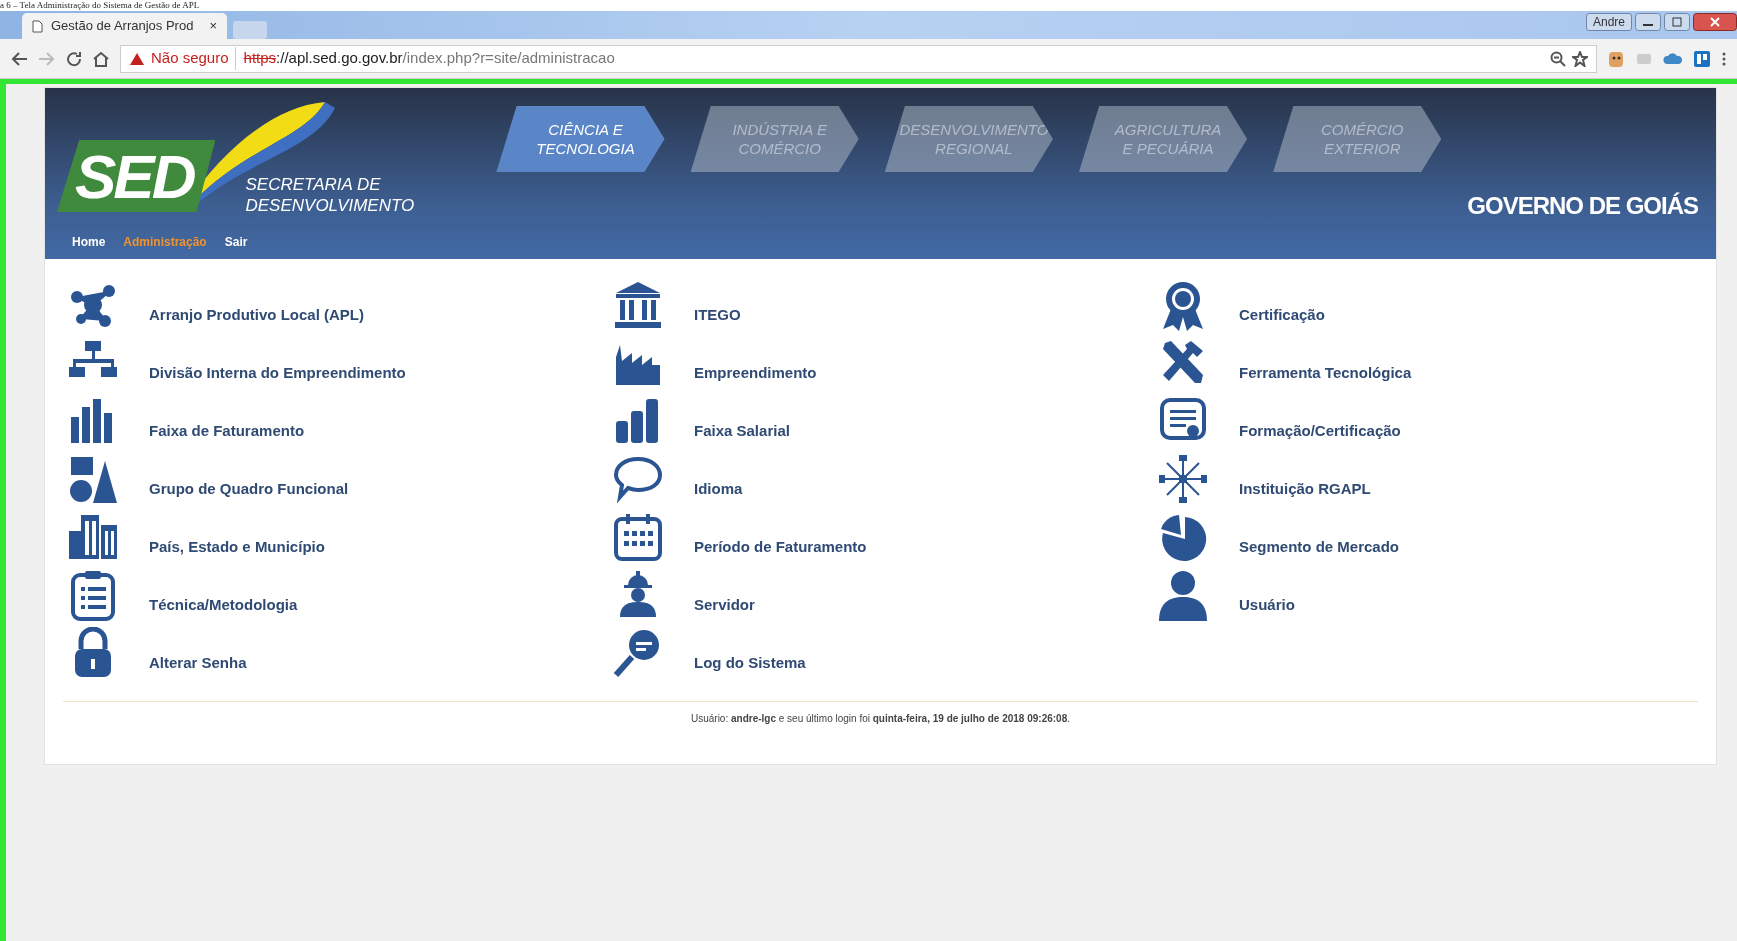 Image resolution: width=1737 pixels, height=941 pixels. I want to click on admin-link: Técnica/Metodologia, so click(223, 605).